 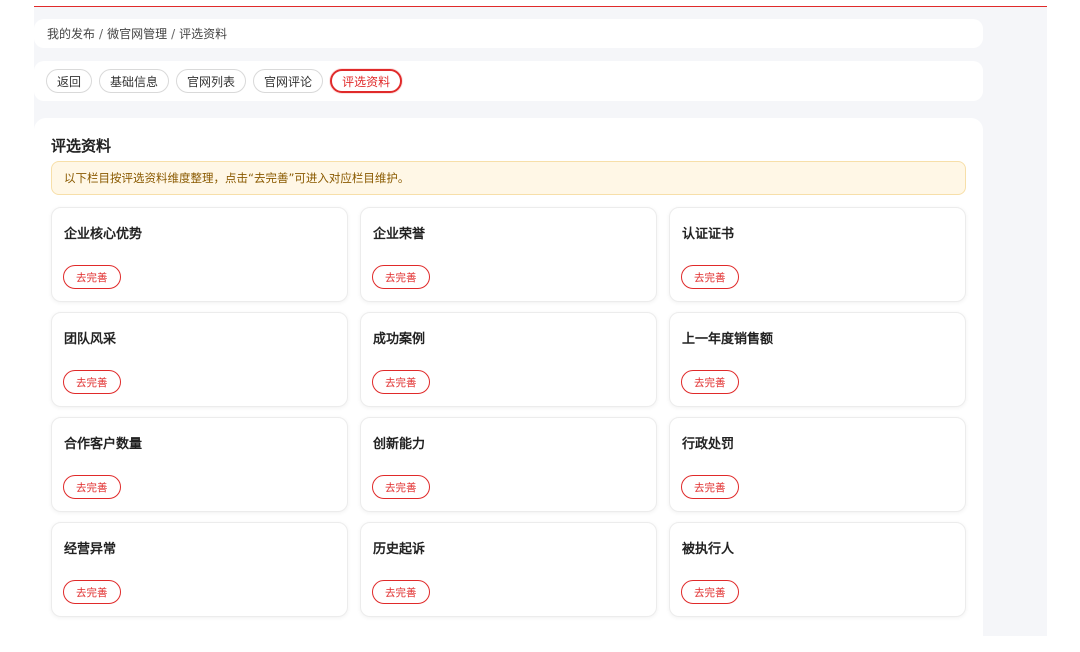 I want to click on material-card-title: 企业荣誉, so click(x=399, y=234).